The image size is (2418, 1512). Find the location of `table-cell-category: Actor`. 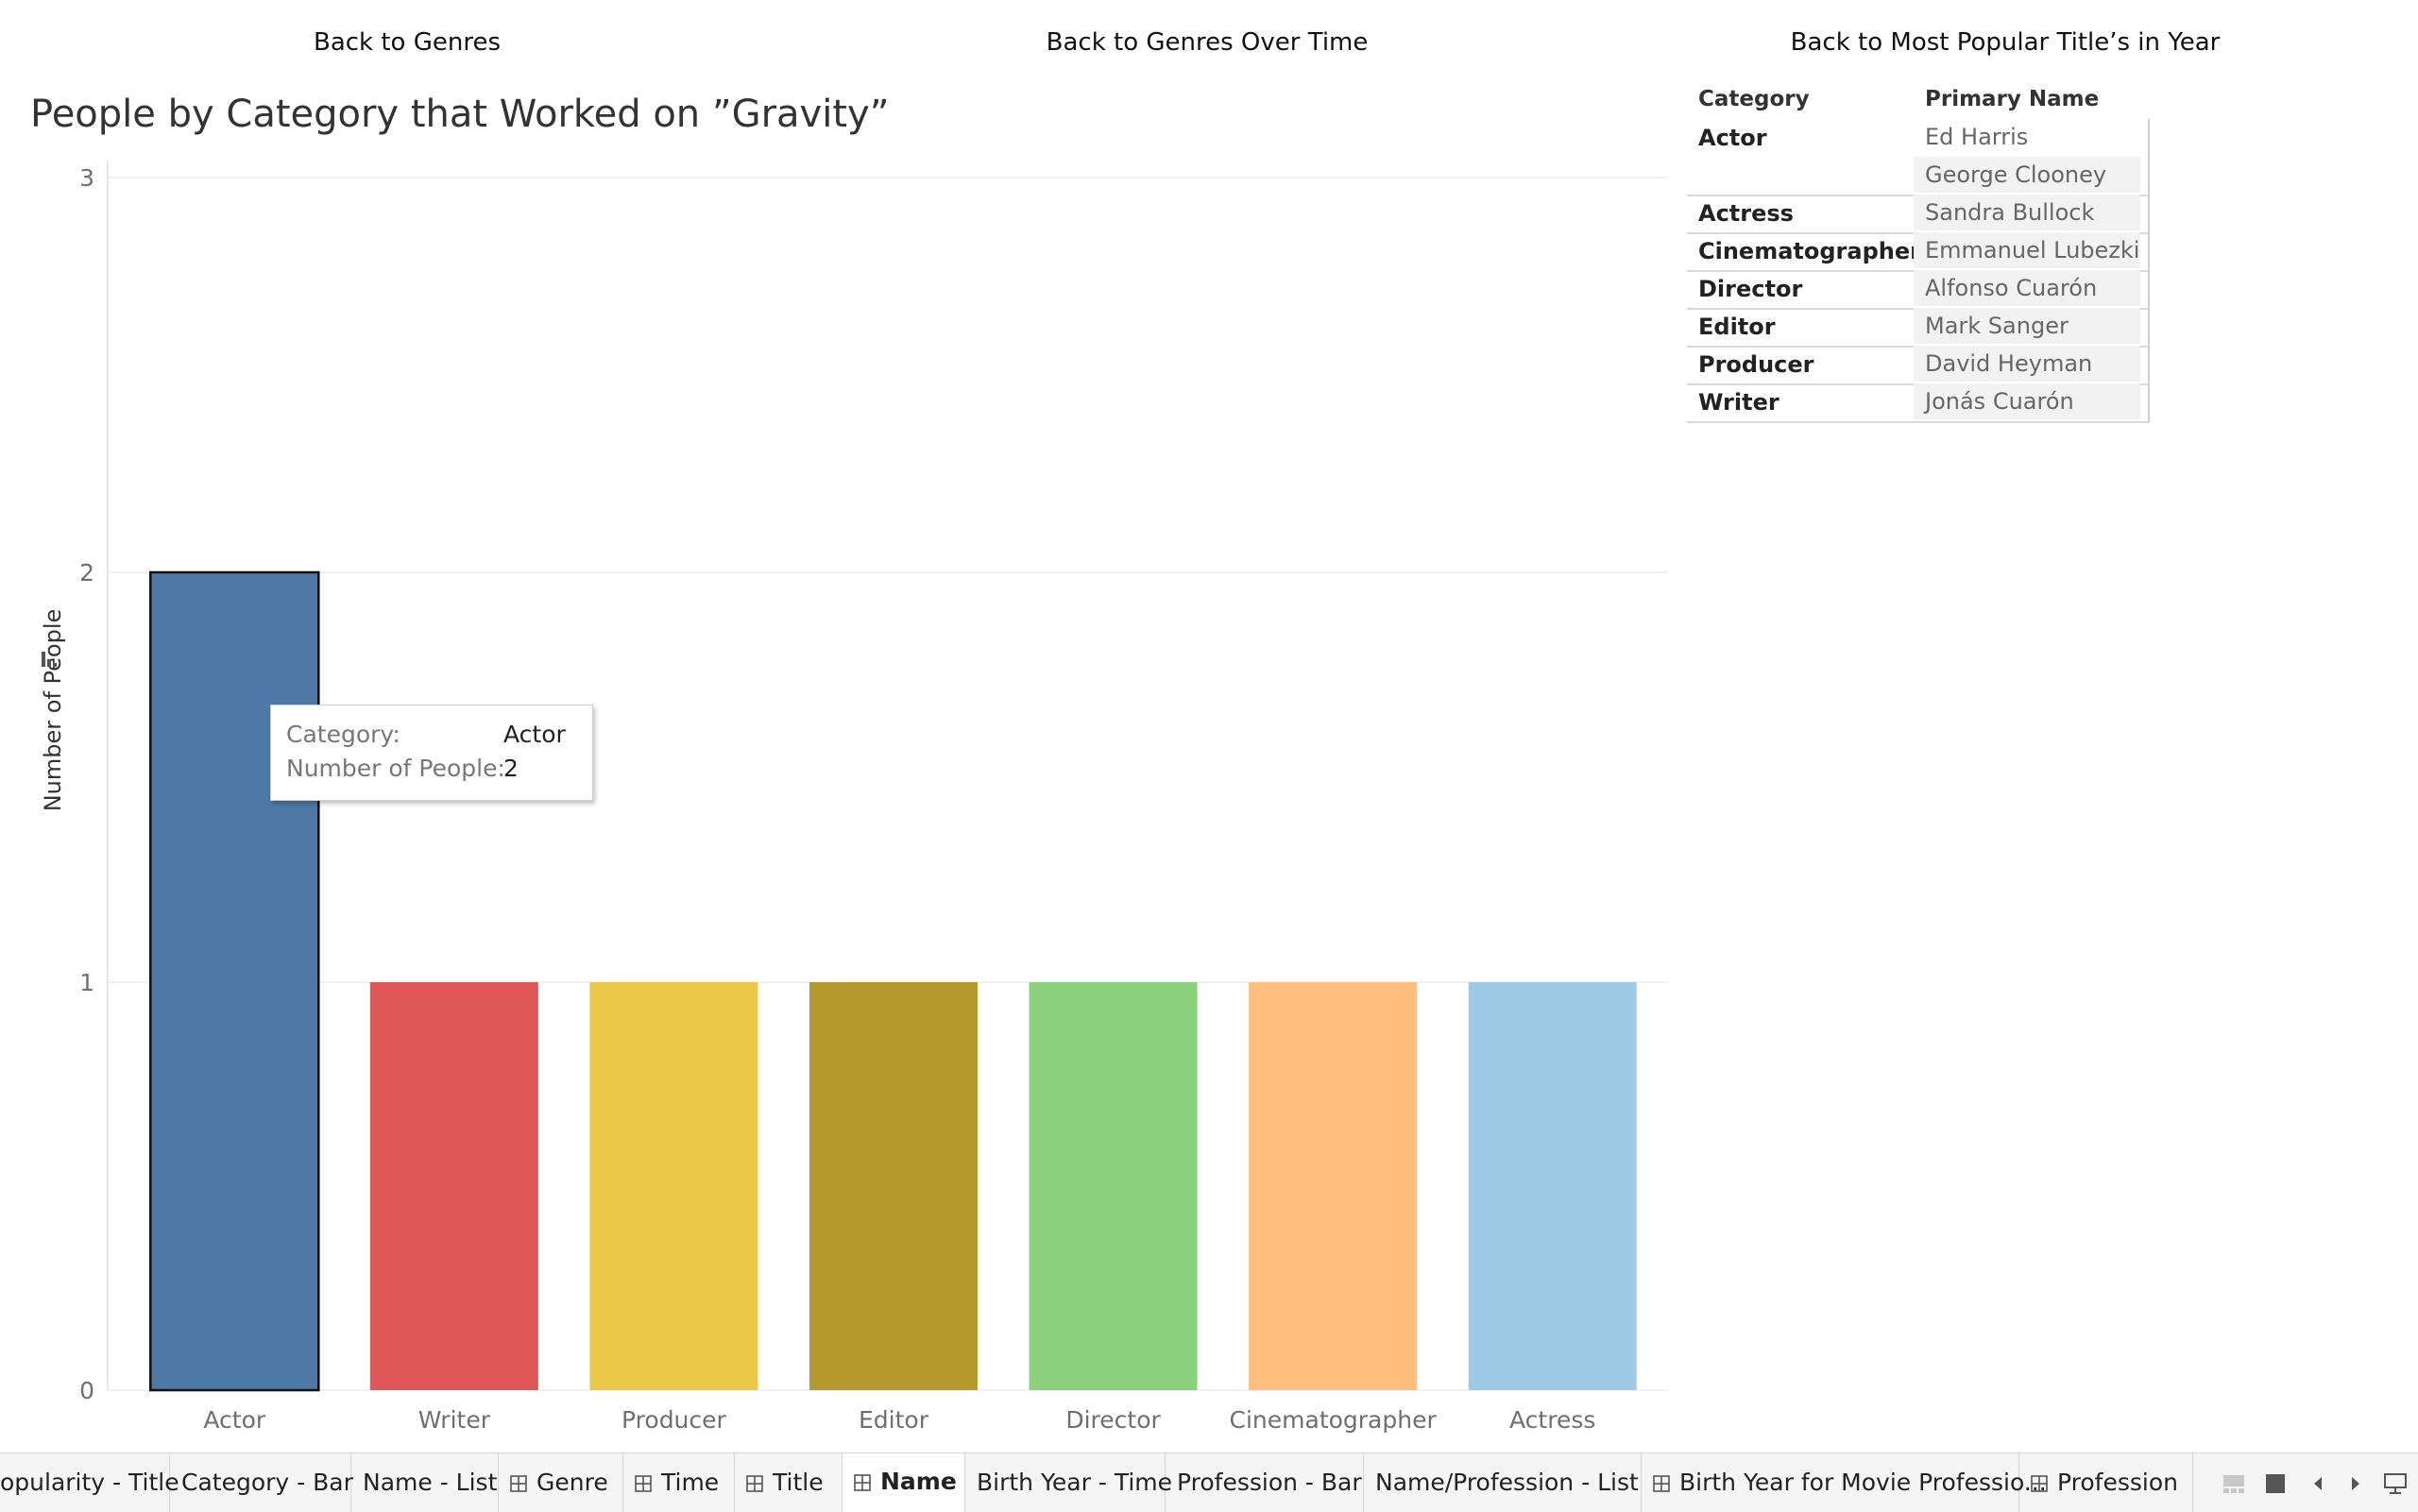

table-cell-category: Actor is located at coordinates (1732, 138).